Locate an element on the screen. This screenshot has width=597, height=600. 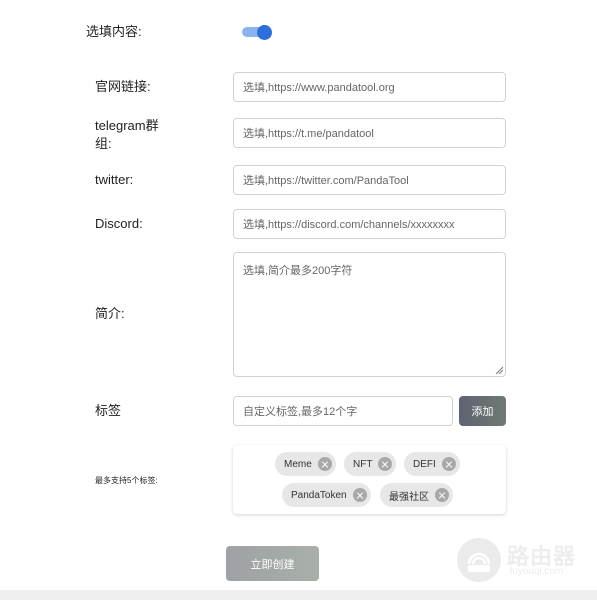
optional-content-label: 选填内容: is located at coordinates (114, 31).